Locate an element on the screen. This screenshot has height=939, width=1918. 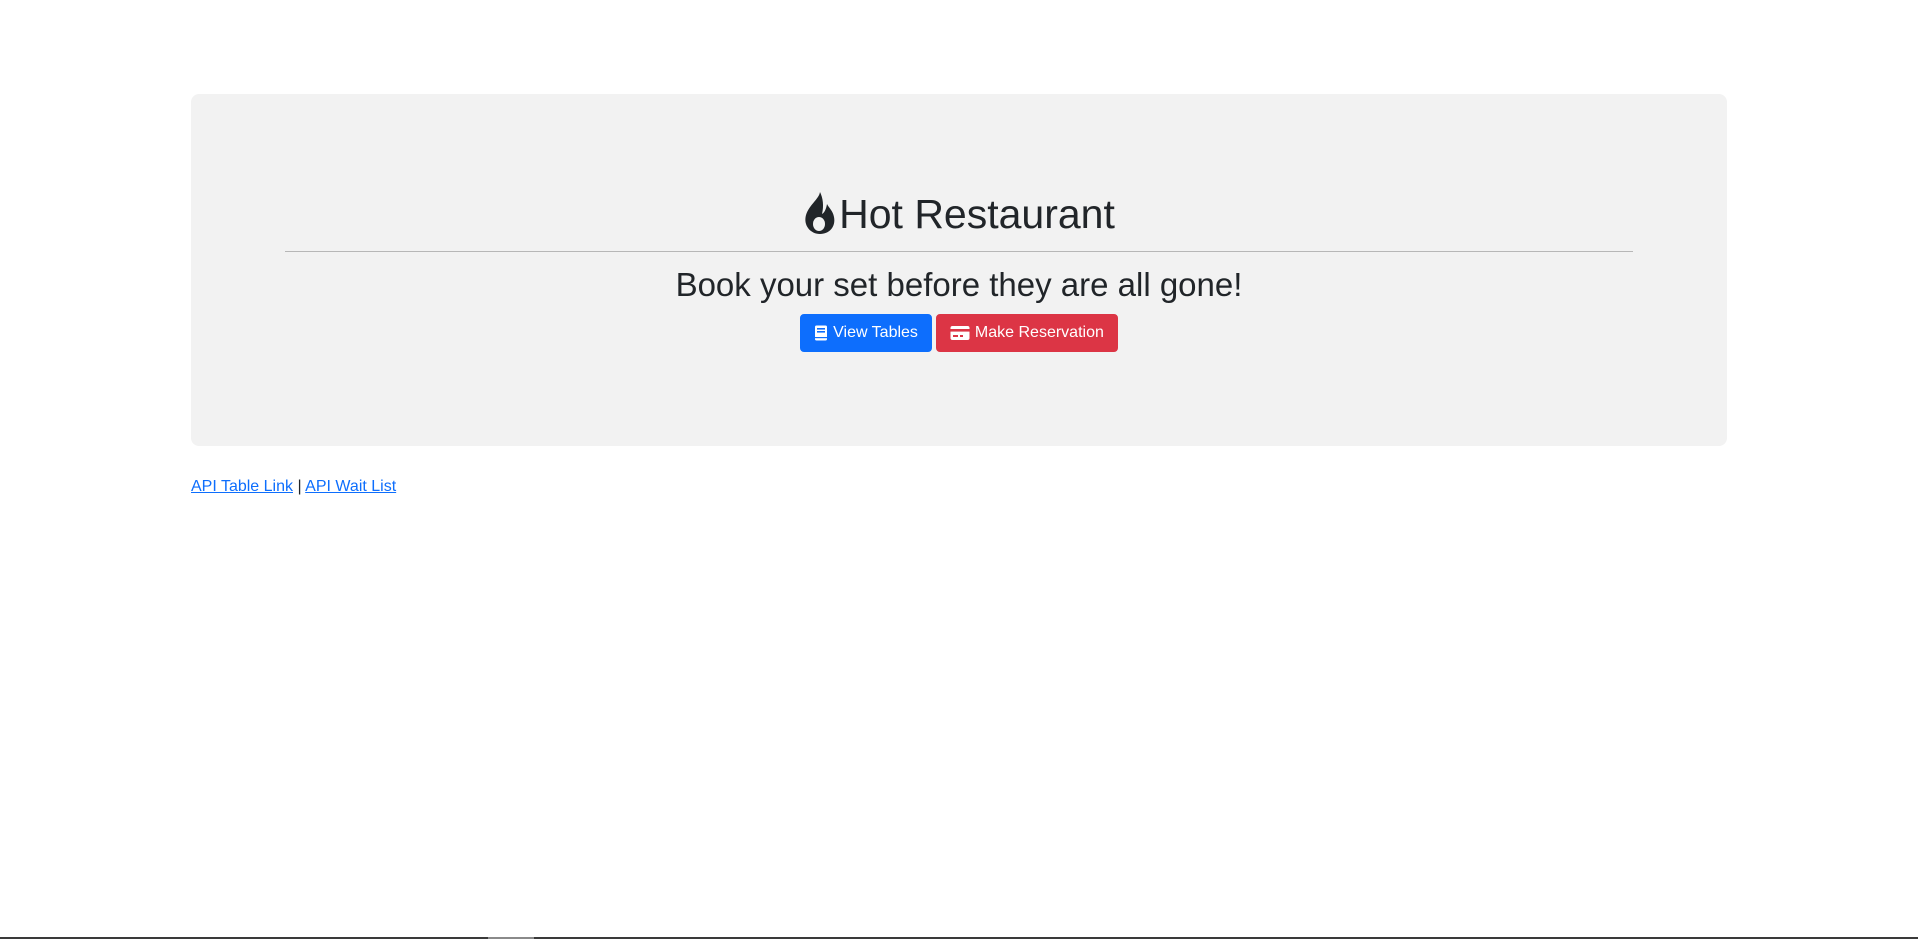
title-text: Hot Restaurant is located at coordinates (977, 214).